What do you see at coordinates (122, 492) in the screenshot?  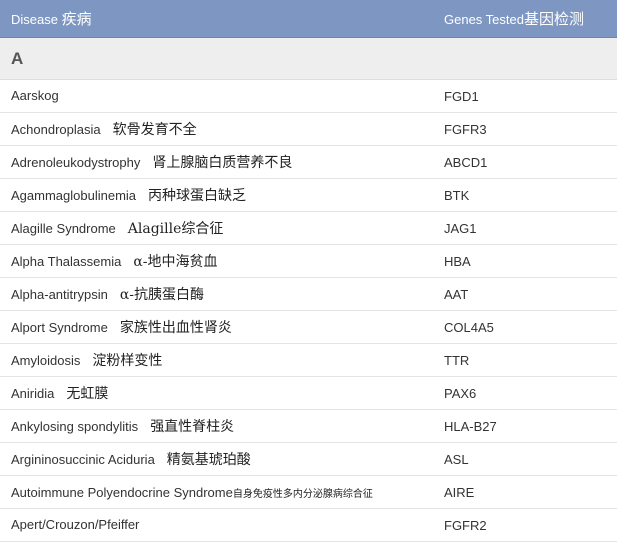 I see `disease-name: Autoimmune Polyendocrine Syndrome` at bounding box center [122, 492].